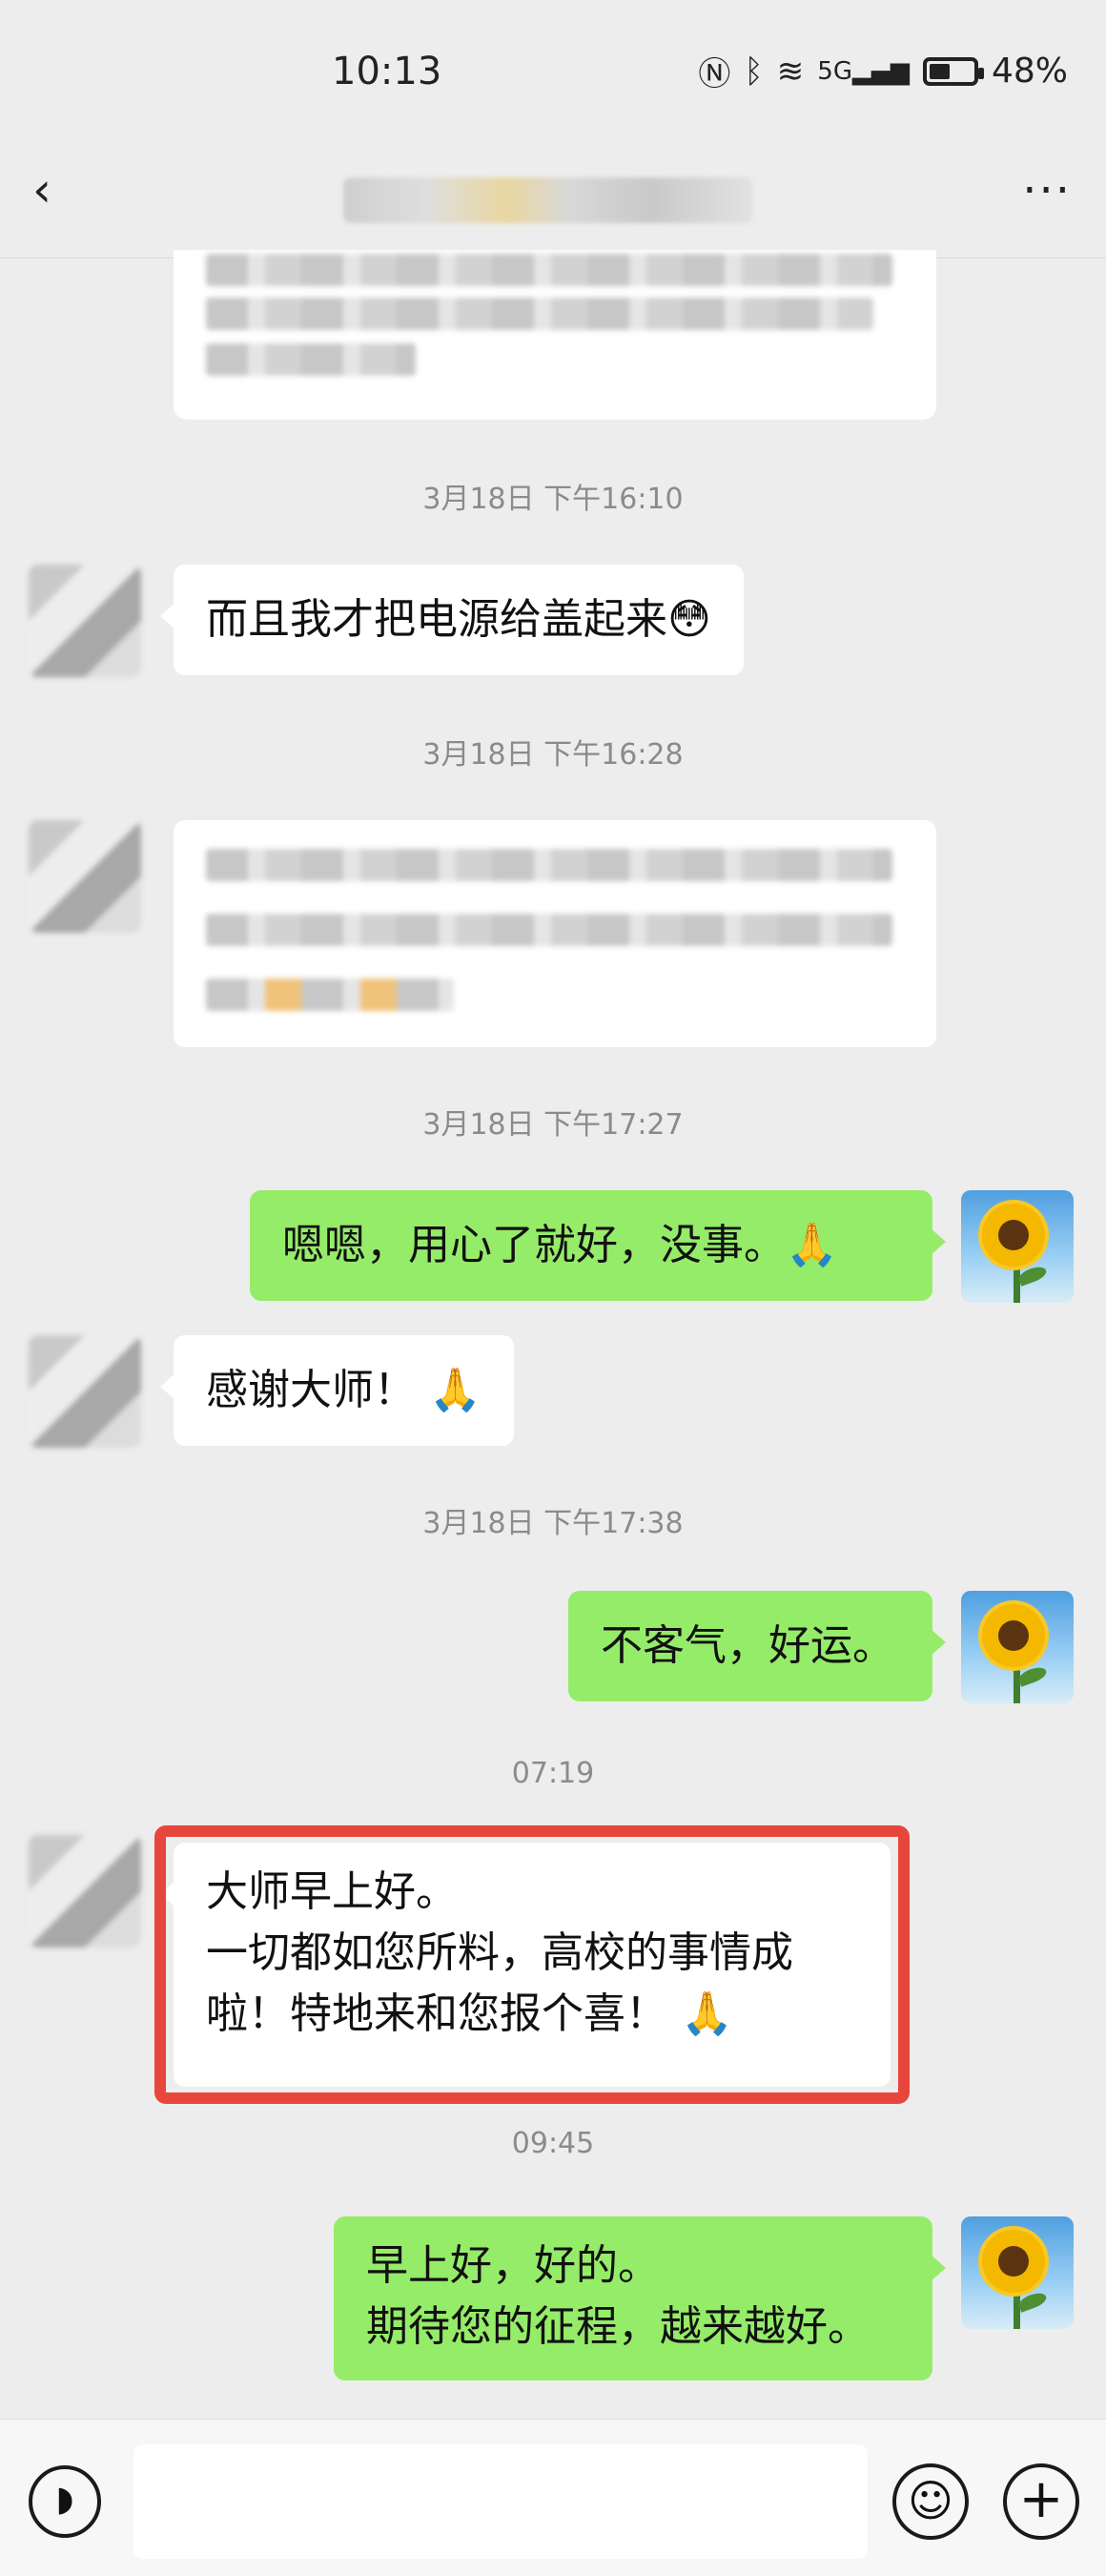 This screenshot has width=1106, height=2576. What do you see at coordinates (553, 1125) in the screenshot?
I see `message-timestamp: 3月18日 下午17:27` at bounding box center [553, 1125].